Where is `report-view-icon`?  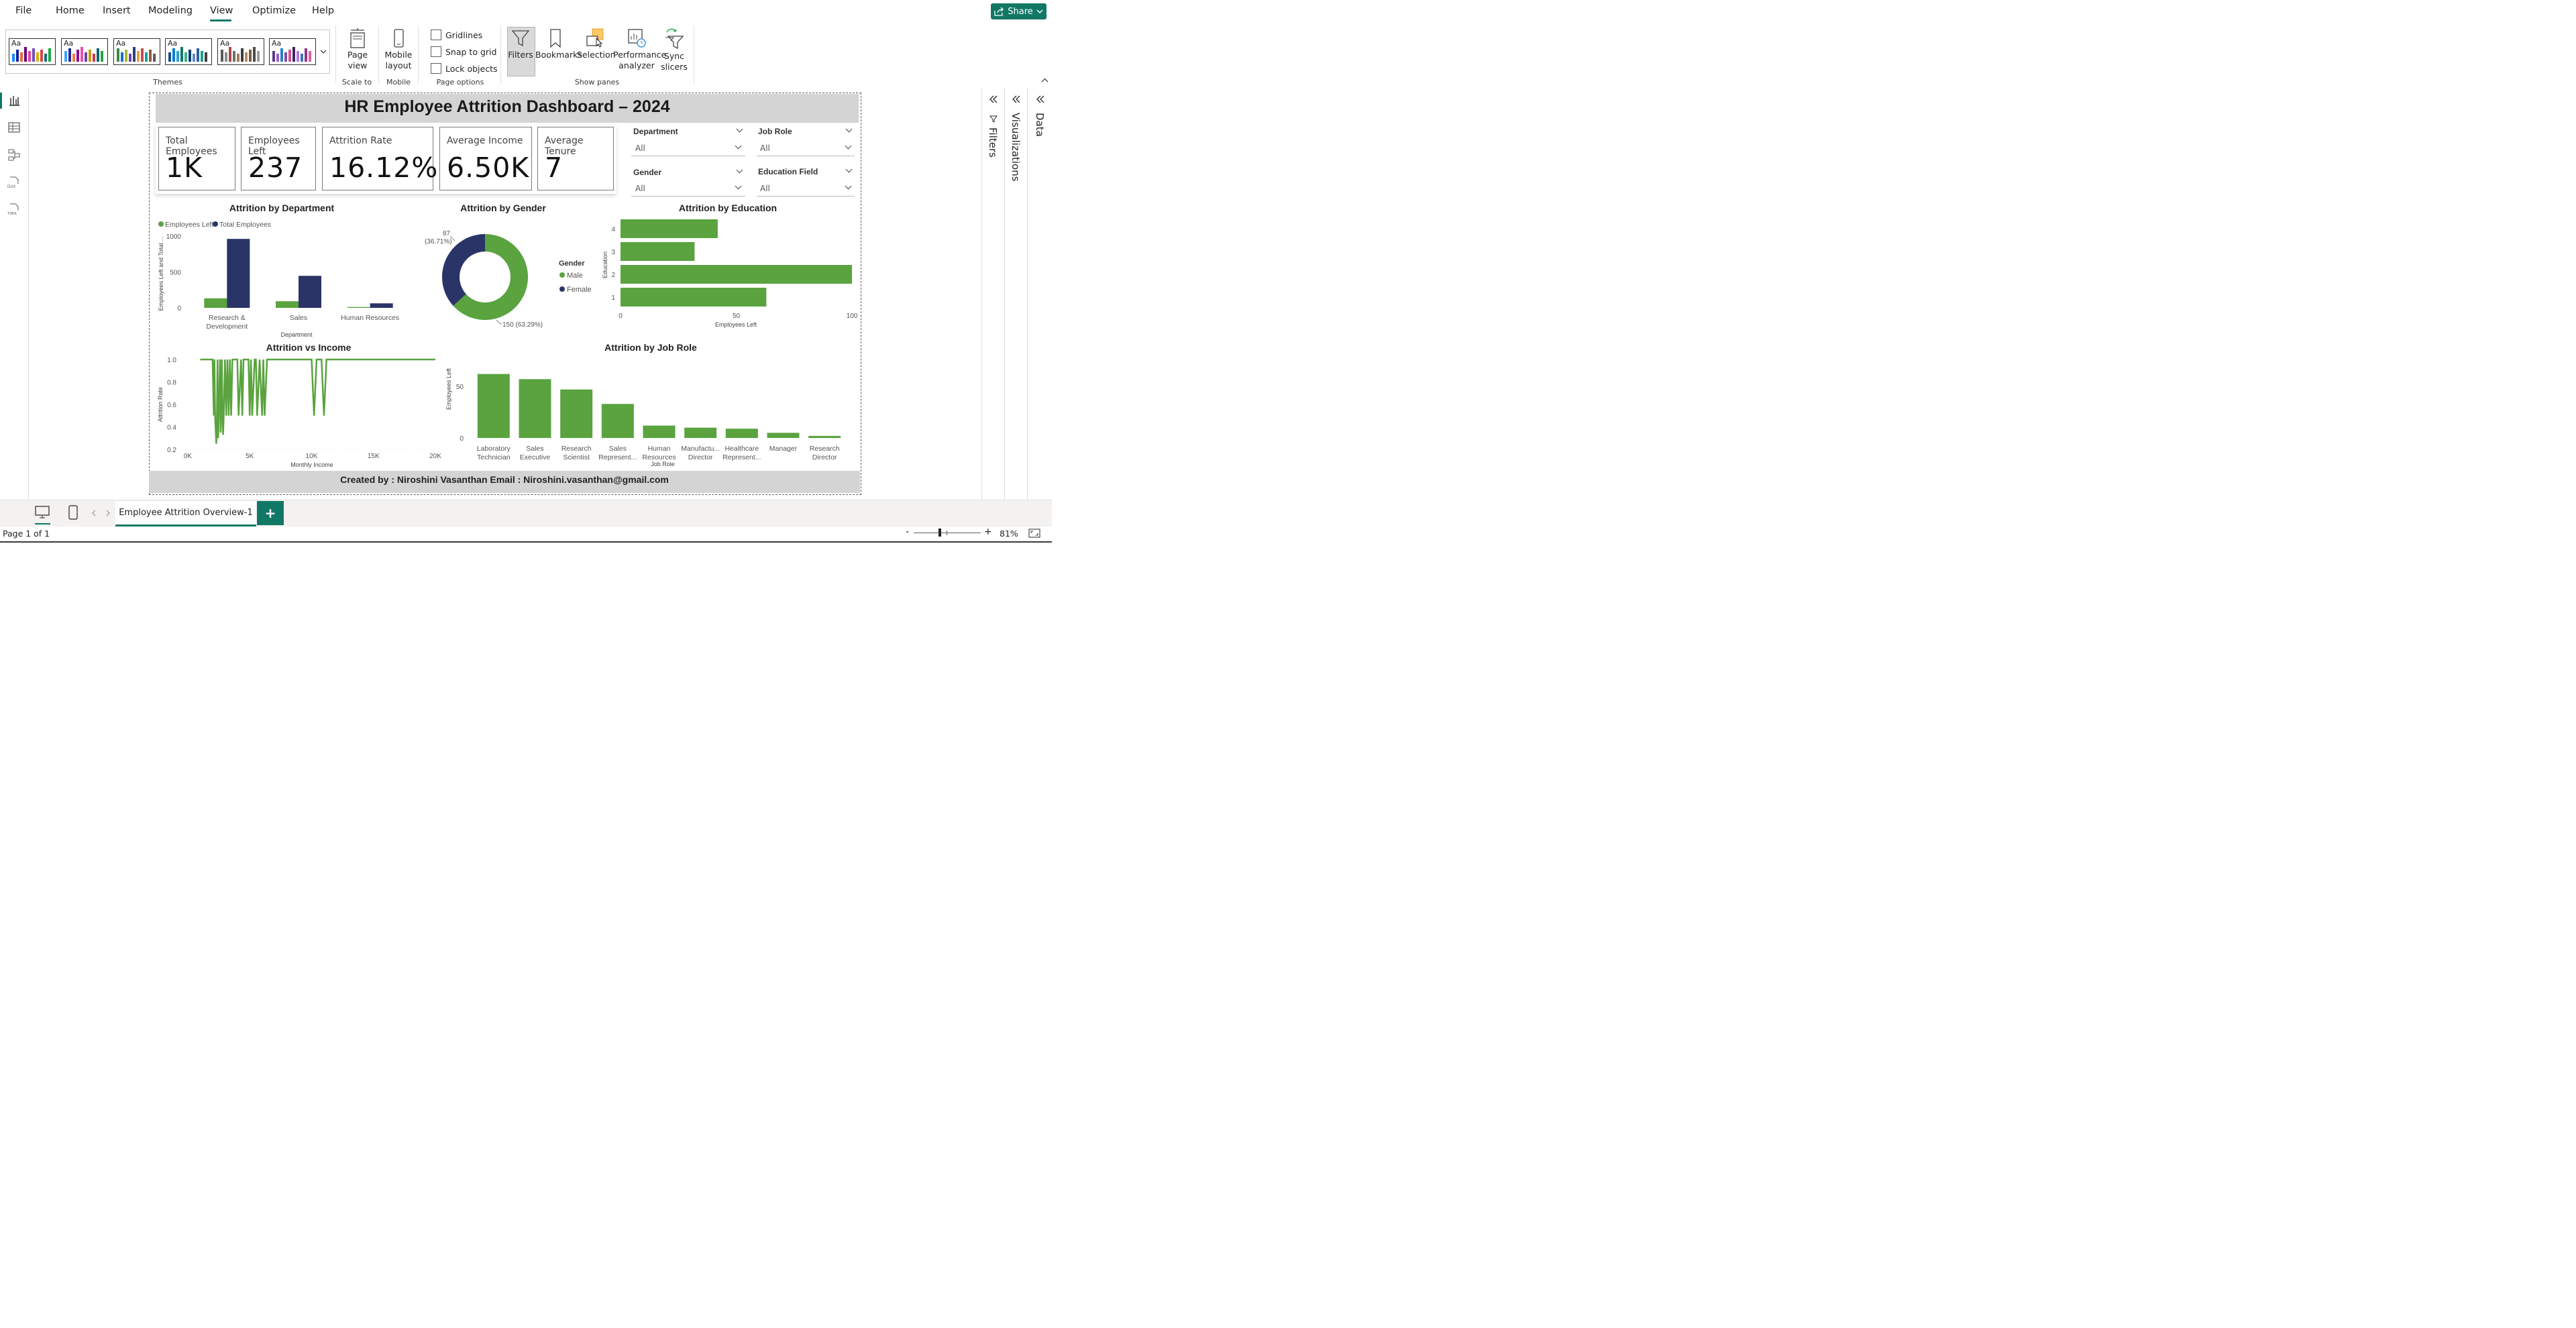 report-view-icon is located at coordinates (14, 101).